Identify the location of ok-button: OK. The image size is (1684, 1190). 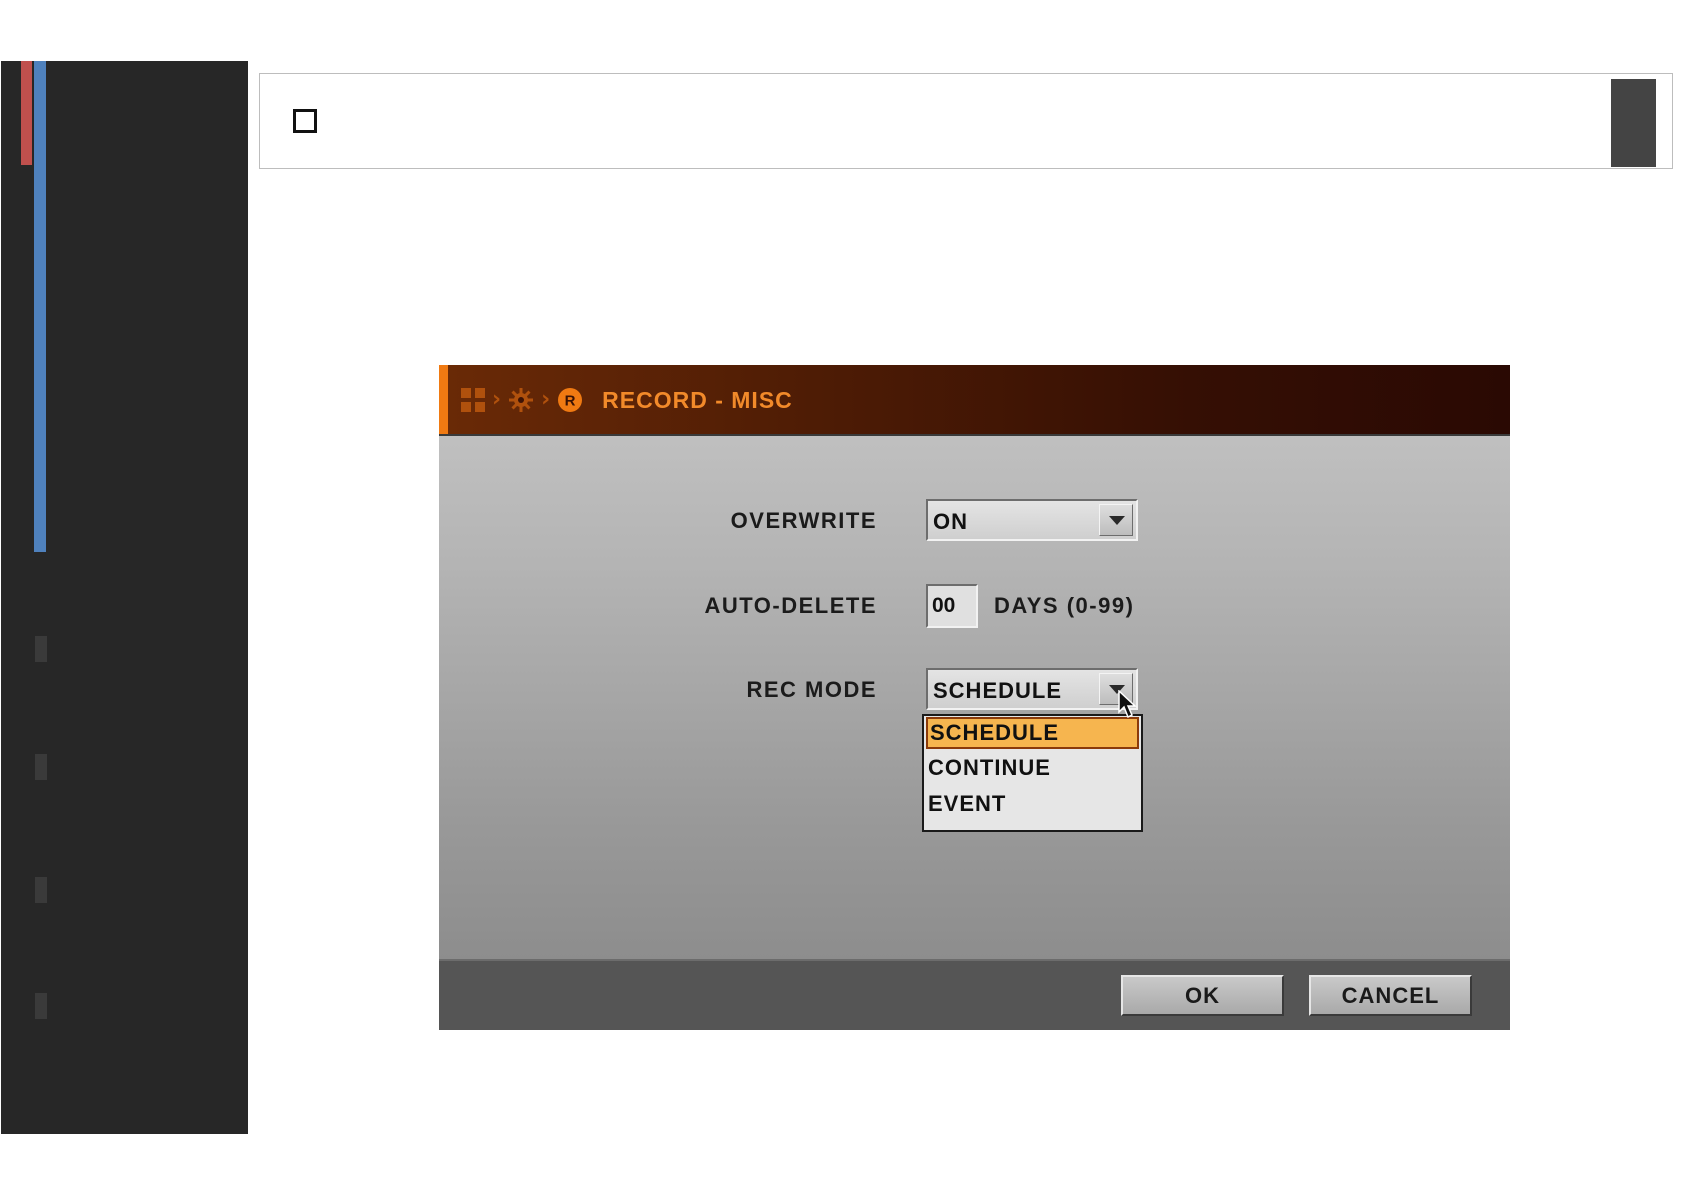
(1202, 995).